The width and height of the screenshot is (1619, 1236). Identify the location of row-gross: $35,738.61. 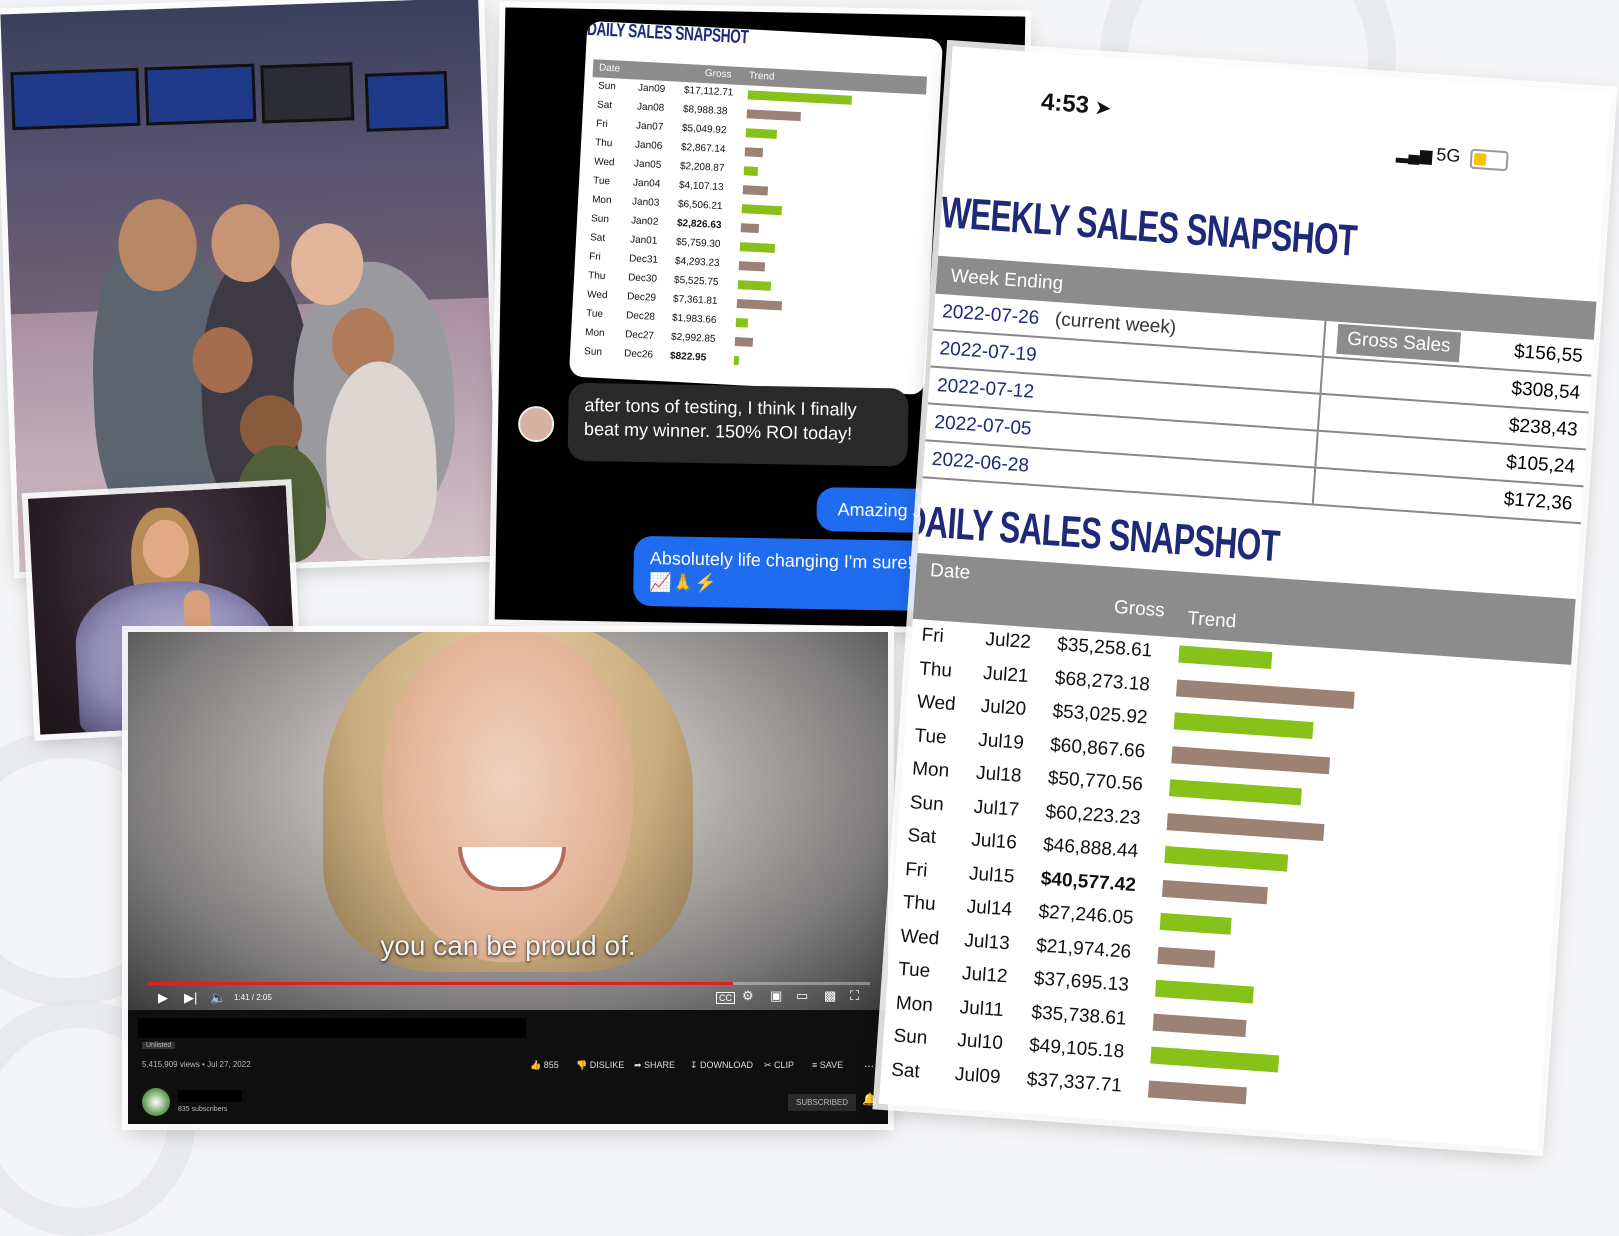
(1079, 1015).